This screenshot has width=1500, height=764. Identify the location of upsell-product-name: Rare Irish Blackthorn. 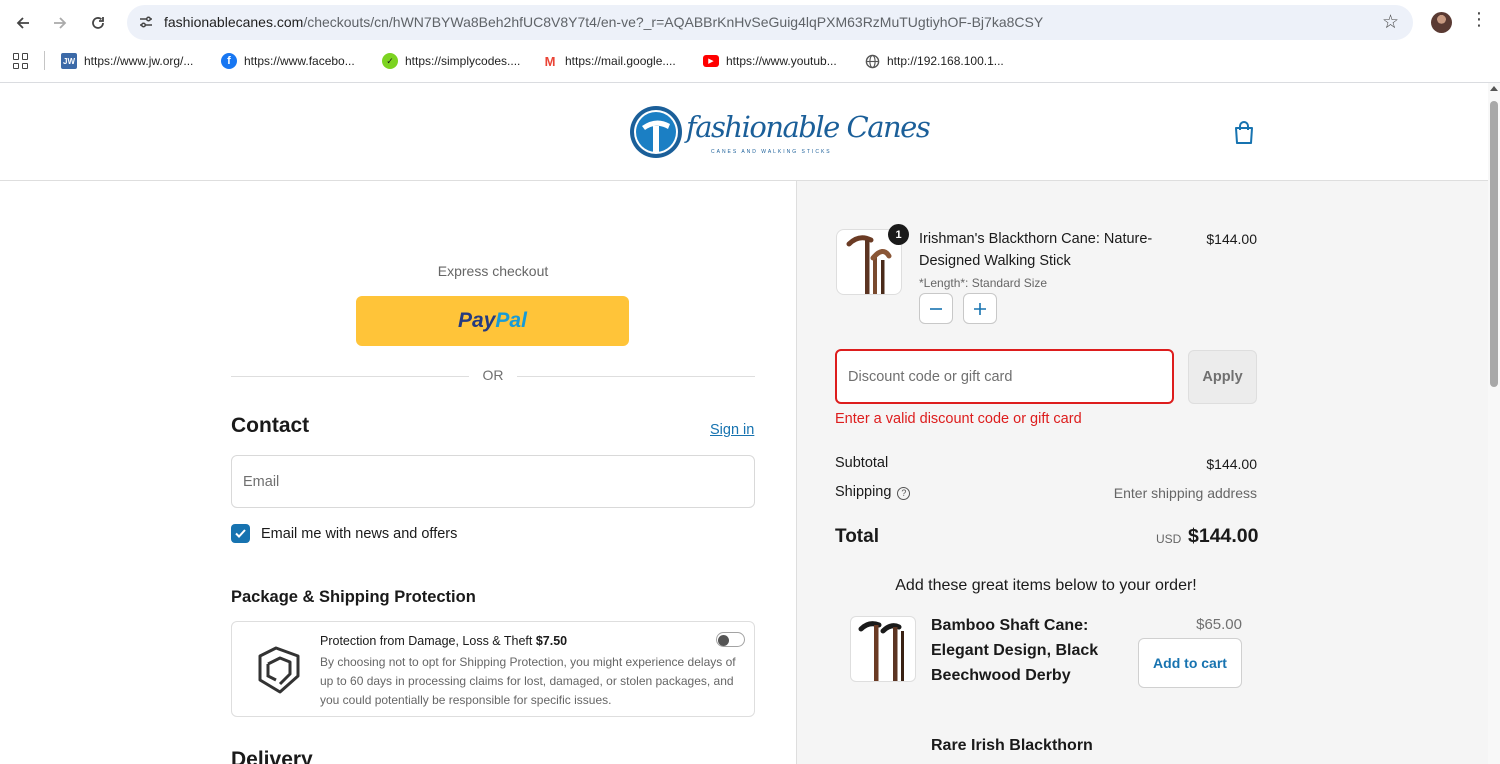
(1012, 745).